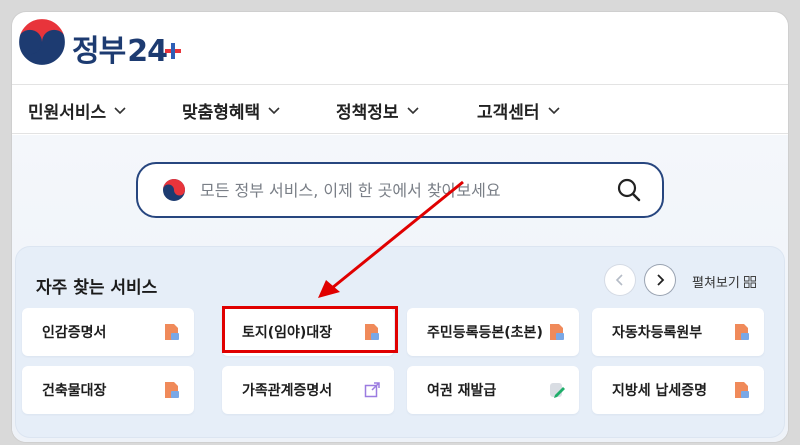  What do you see at coordinates (67, 112) in the screenshot?
I see `nav-item-label: 민원서비스` at bounding box center [67, 112].